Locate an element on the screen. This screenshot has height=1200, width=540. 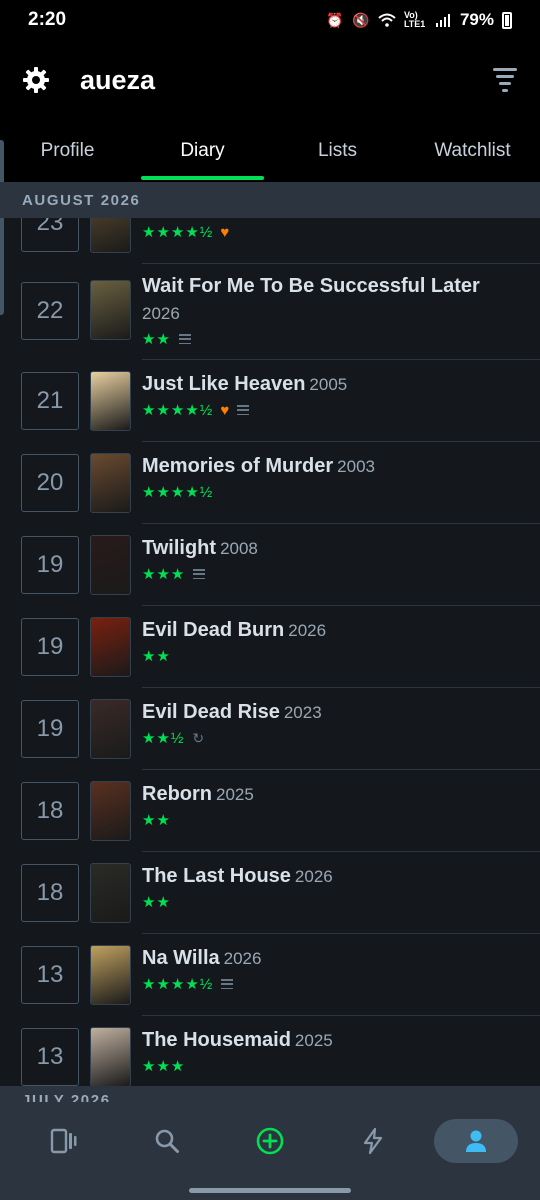
entry-info: Hamnet2025 ★★★★½ ♥ is located at coordinates (331, 230).